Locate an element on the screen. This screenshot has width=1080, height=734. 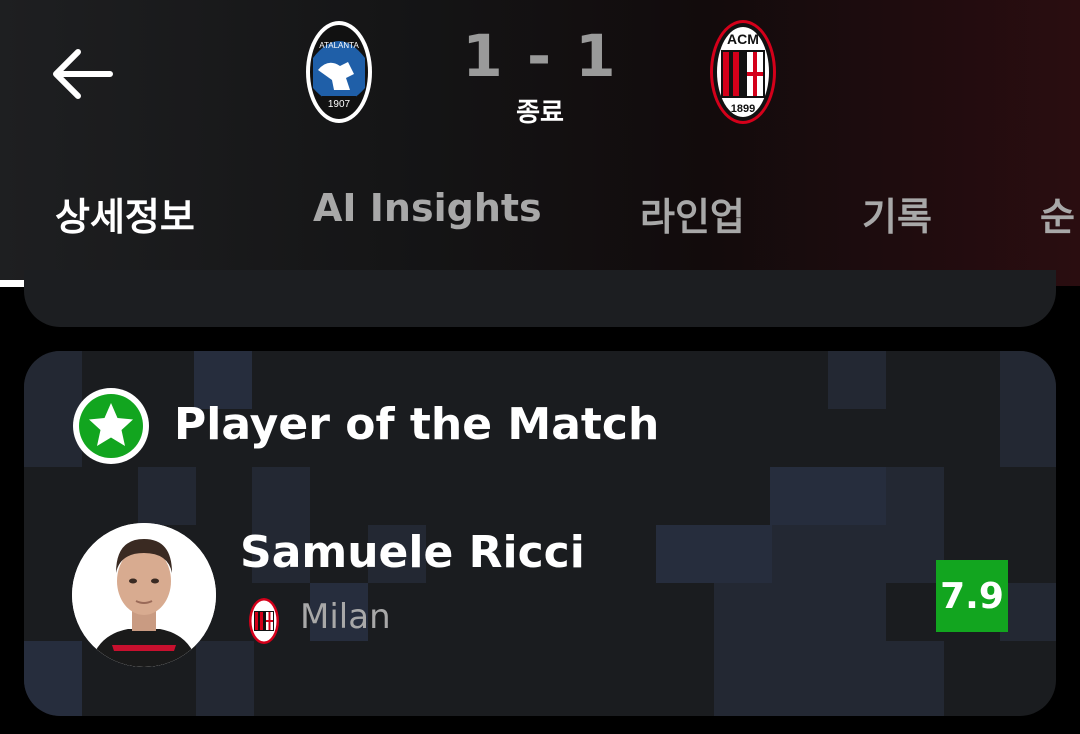
tab-stats: 기록 is located at coordinates (897, 213).